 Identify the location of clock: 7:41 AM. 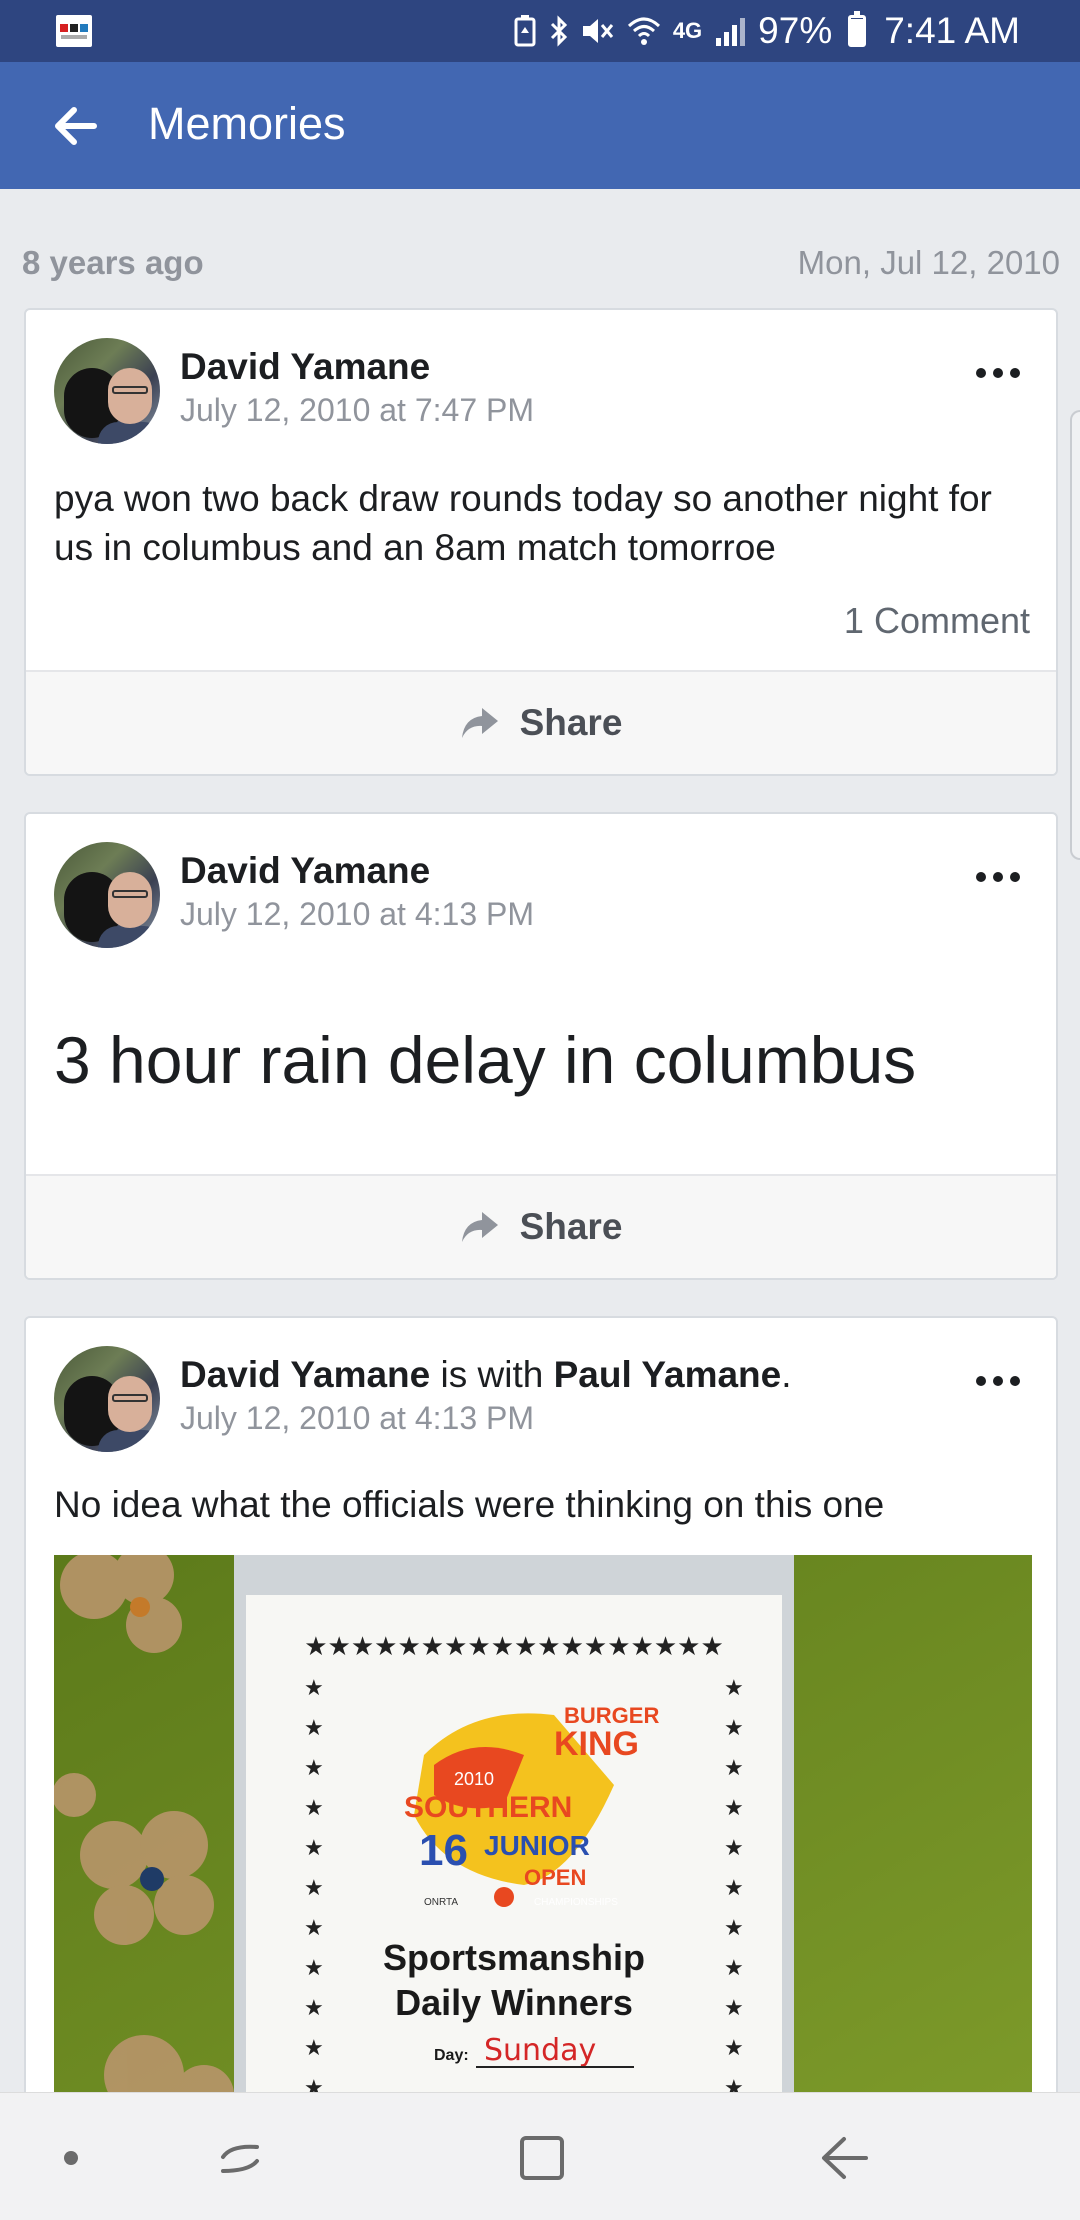
(952, 30).